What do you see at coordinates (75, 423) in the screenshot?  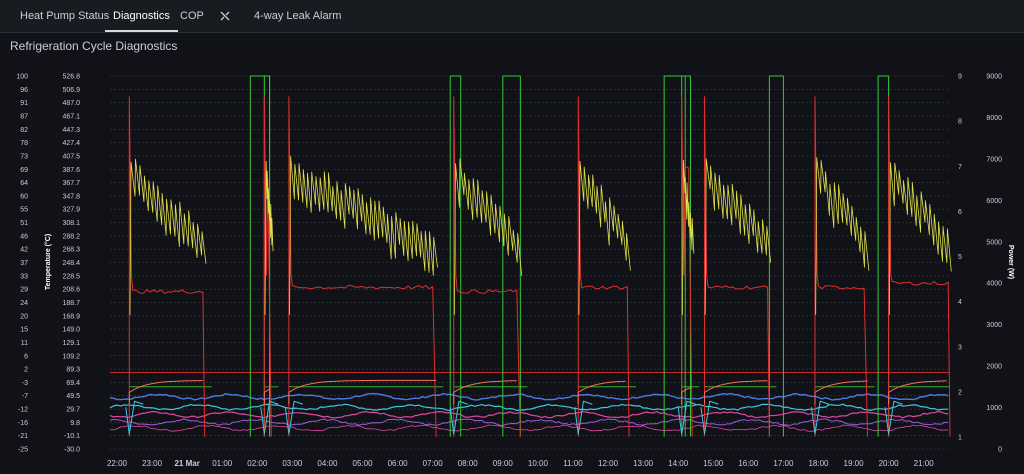 I see `y-mid-tick-label: 9.8` at bounding box center [75, 423].